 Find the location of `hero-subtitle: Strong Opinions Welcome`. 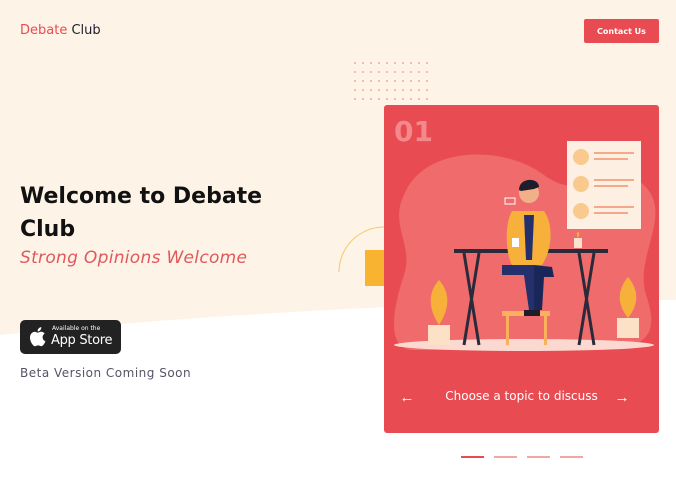

hero-subtitle: Strong Opinions Welcome is located at coordinates (134, 258).